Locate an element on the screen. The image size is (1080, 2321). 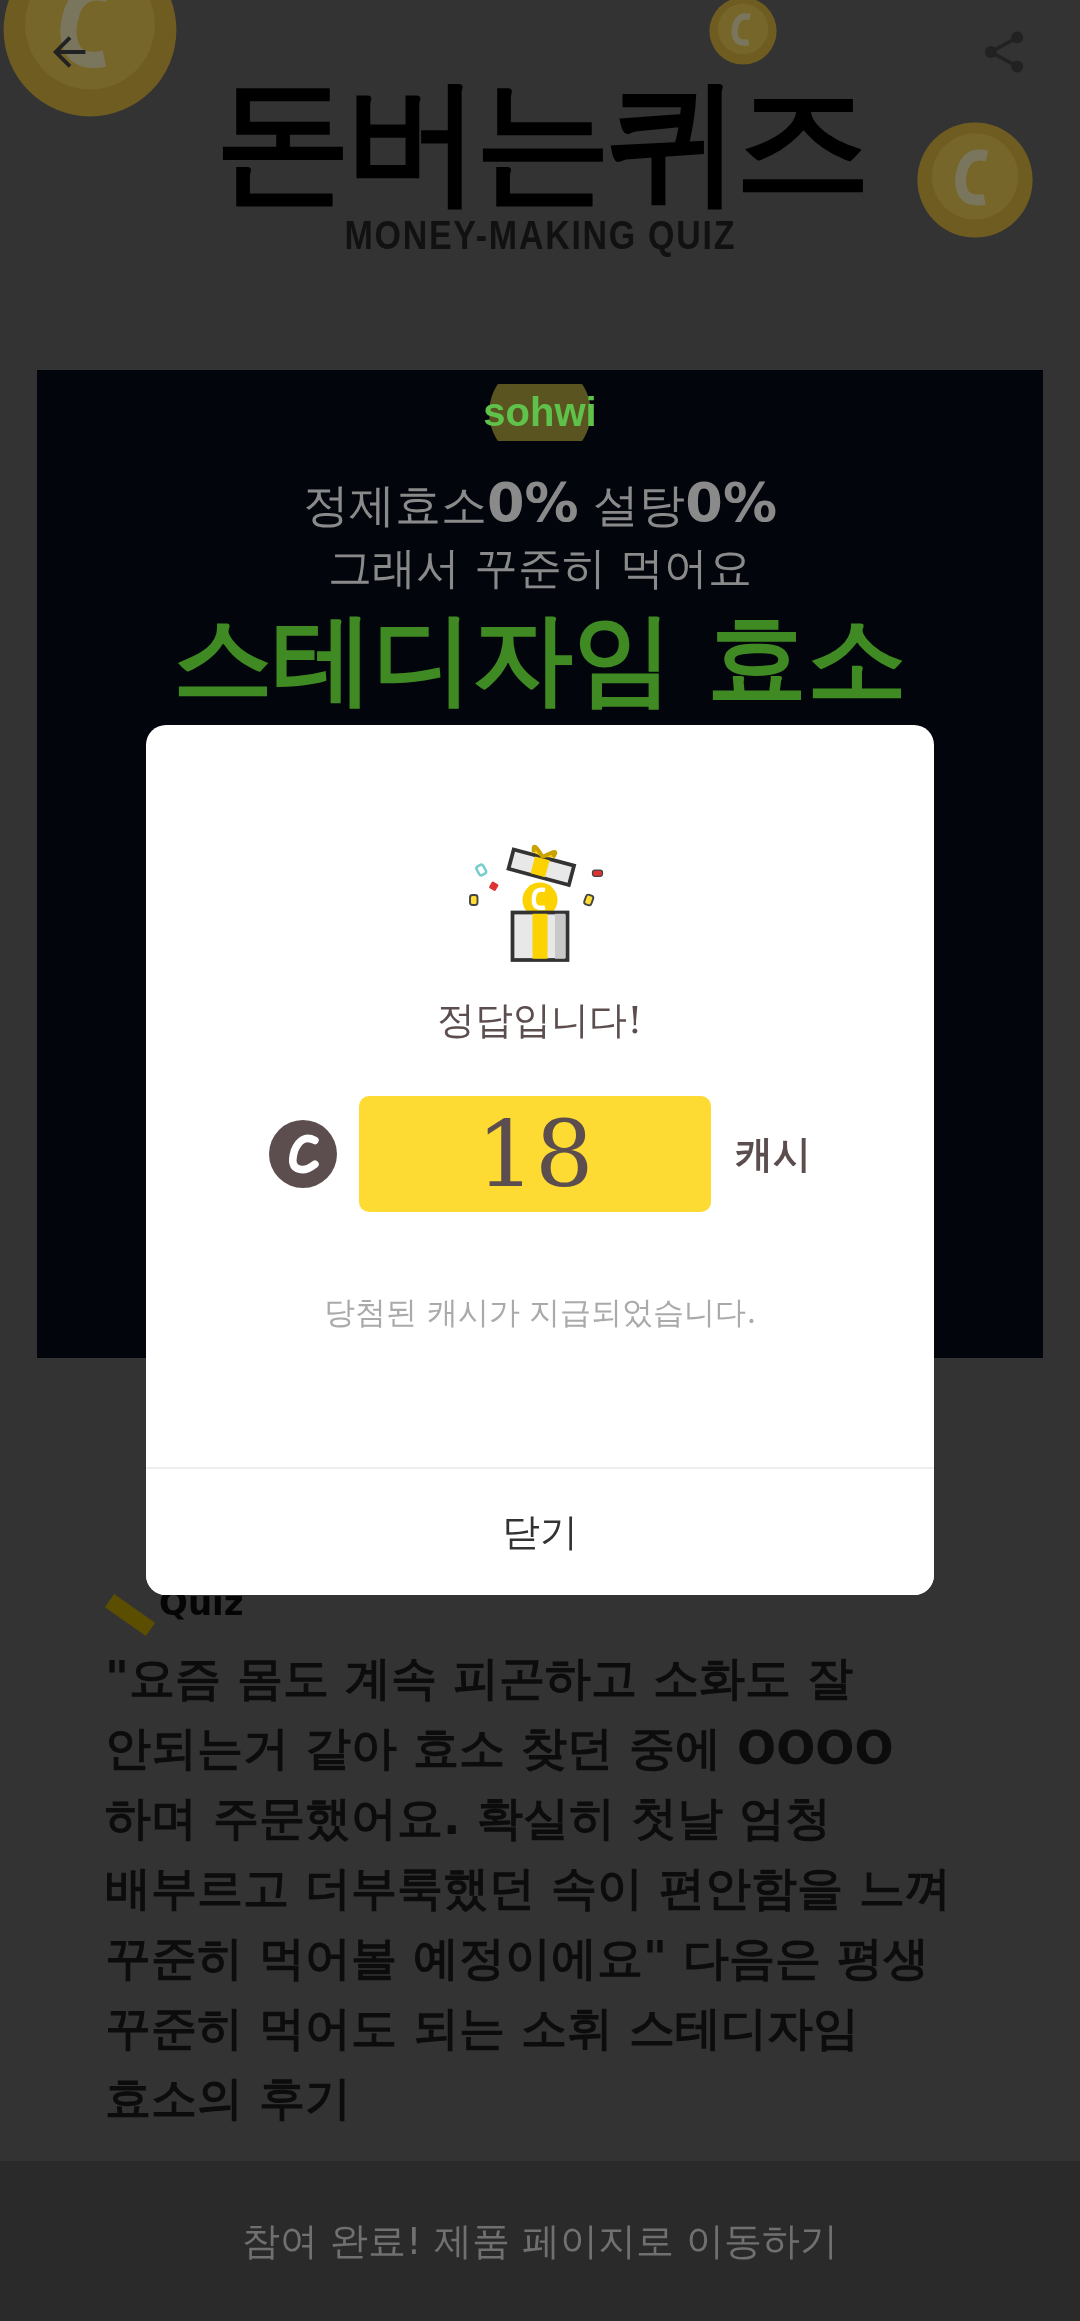
coin-icon is located at coordinates (303, 1154).